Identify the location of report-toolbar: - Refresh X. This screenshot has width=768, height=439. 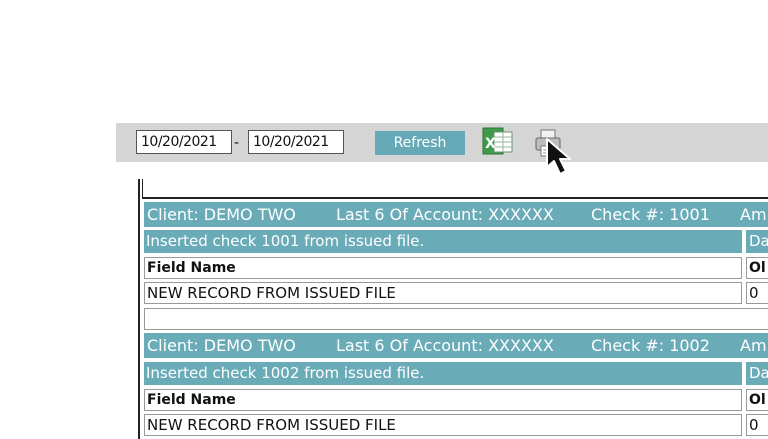
(442, 142).